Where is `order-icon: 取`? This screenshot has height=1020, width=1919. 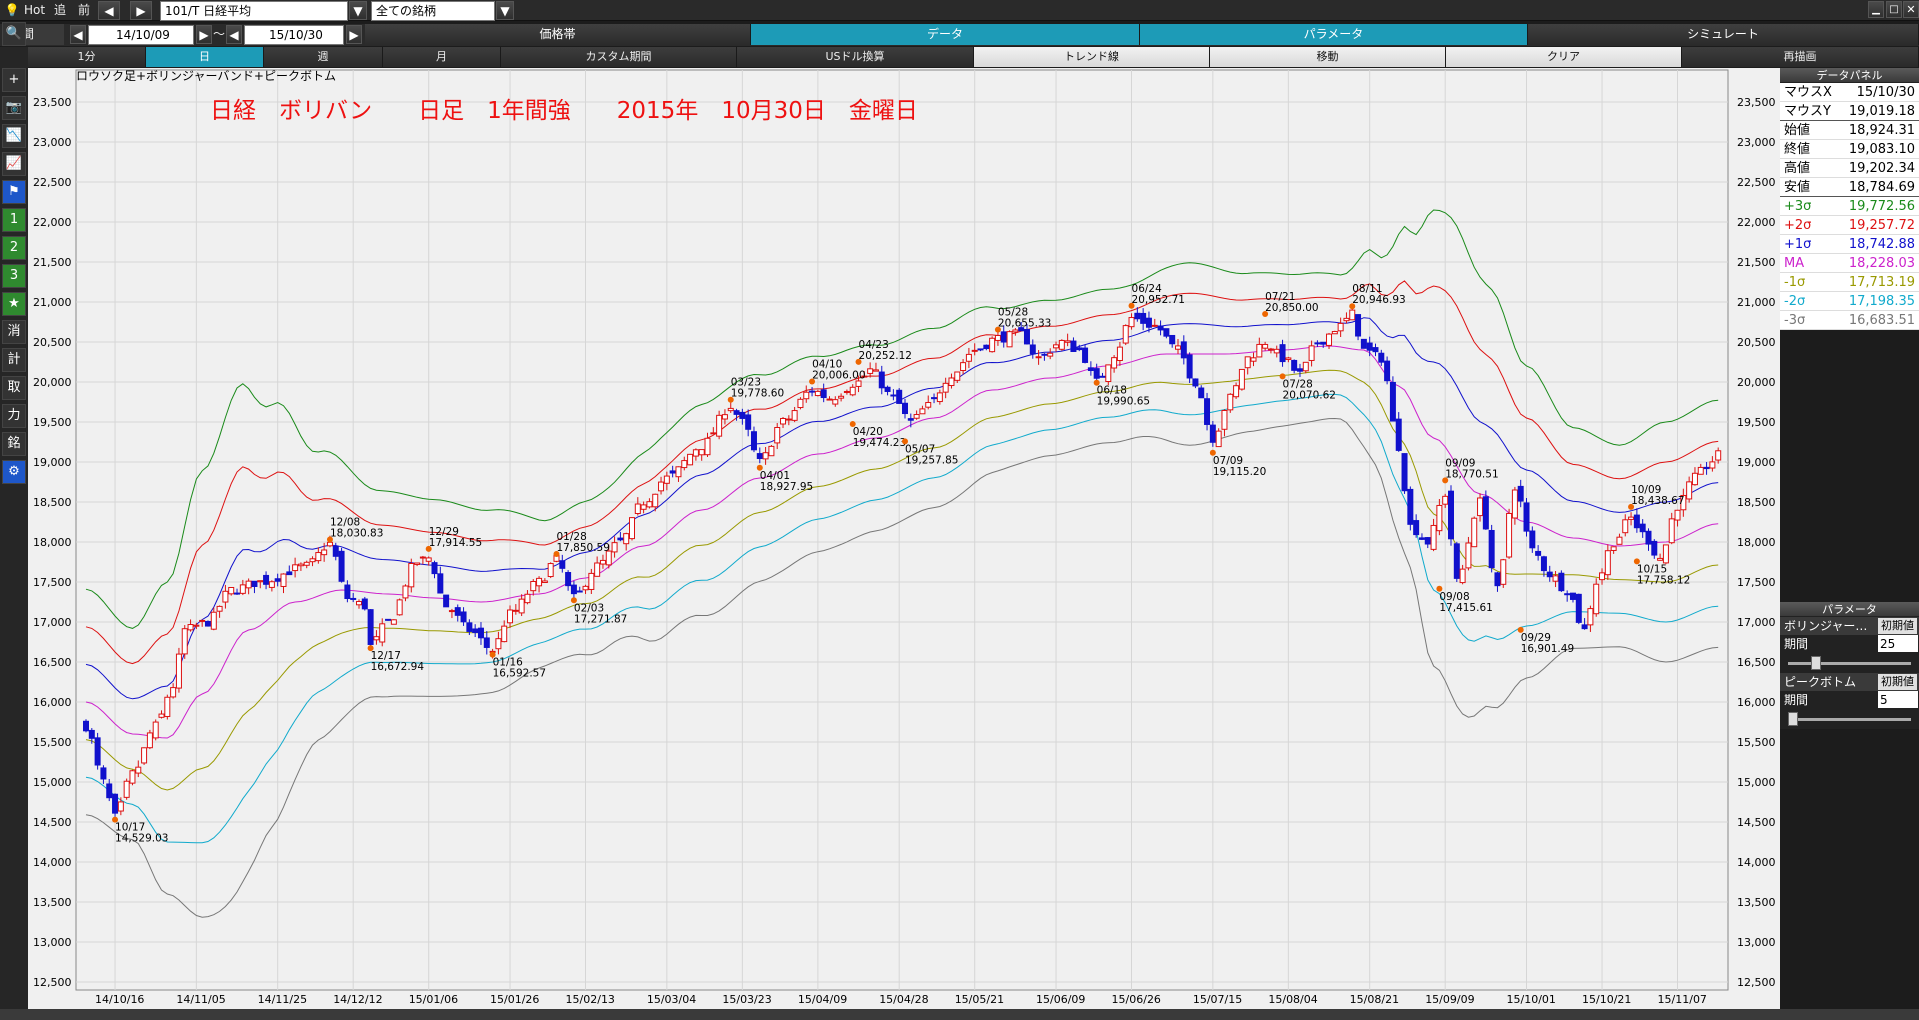 order-icon: 取 is located at coordinates (14, 388).